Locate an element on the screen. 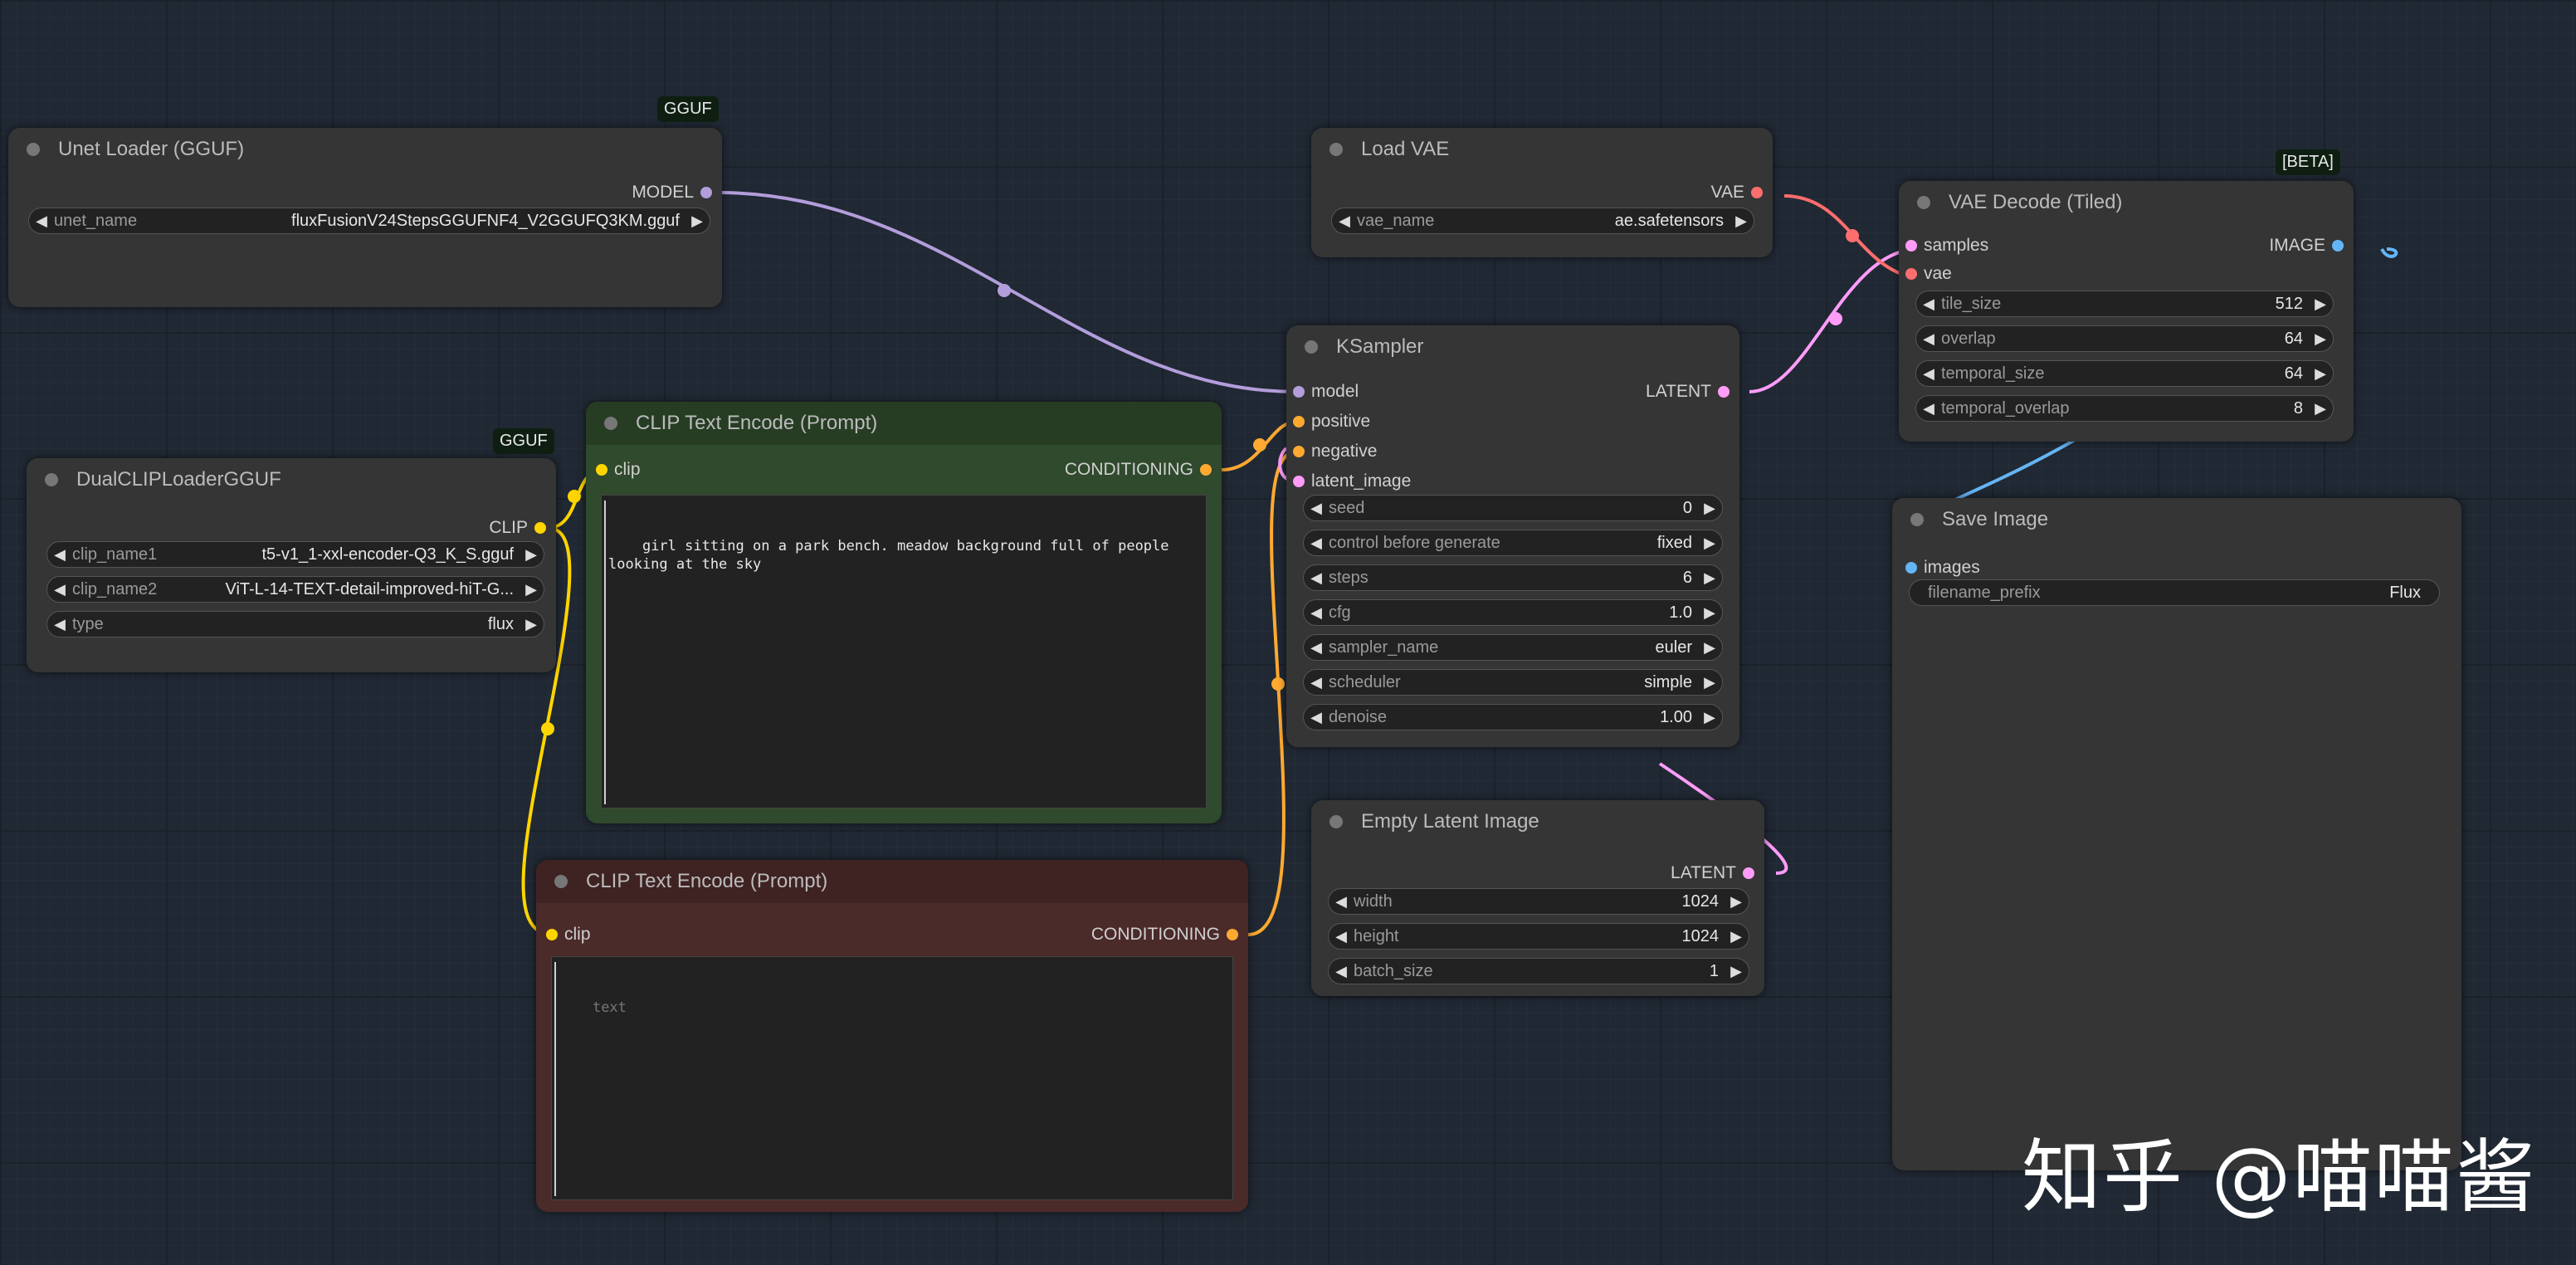 The width and height of the screenshot is (2576, 1265). temporal-overlap-widget: ◀ temporal_overlap 8 ▶ is located at coordinates (2124, 408).